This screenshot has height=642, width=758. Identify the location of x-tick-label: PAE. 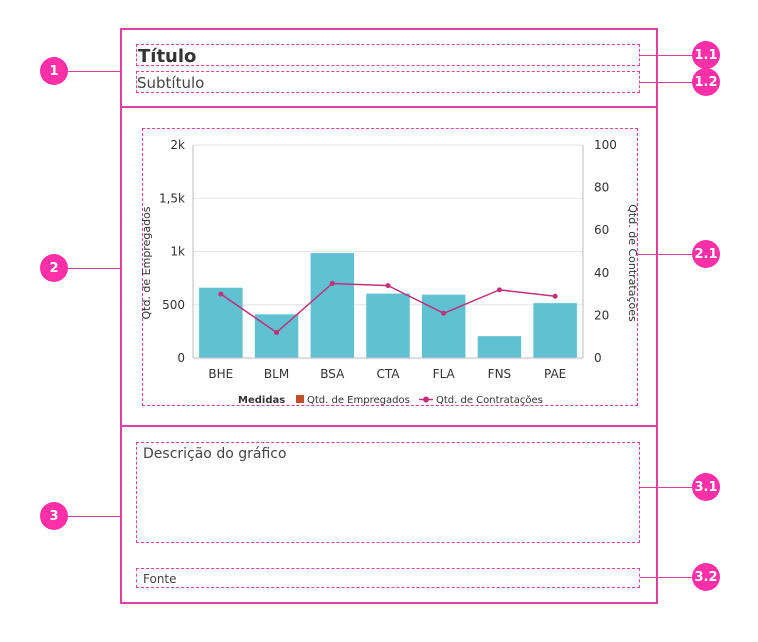
(555, 374).